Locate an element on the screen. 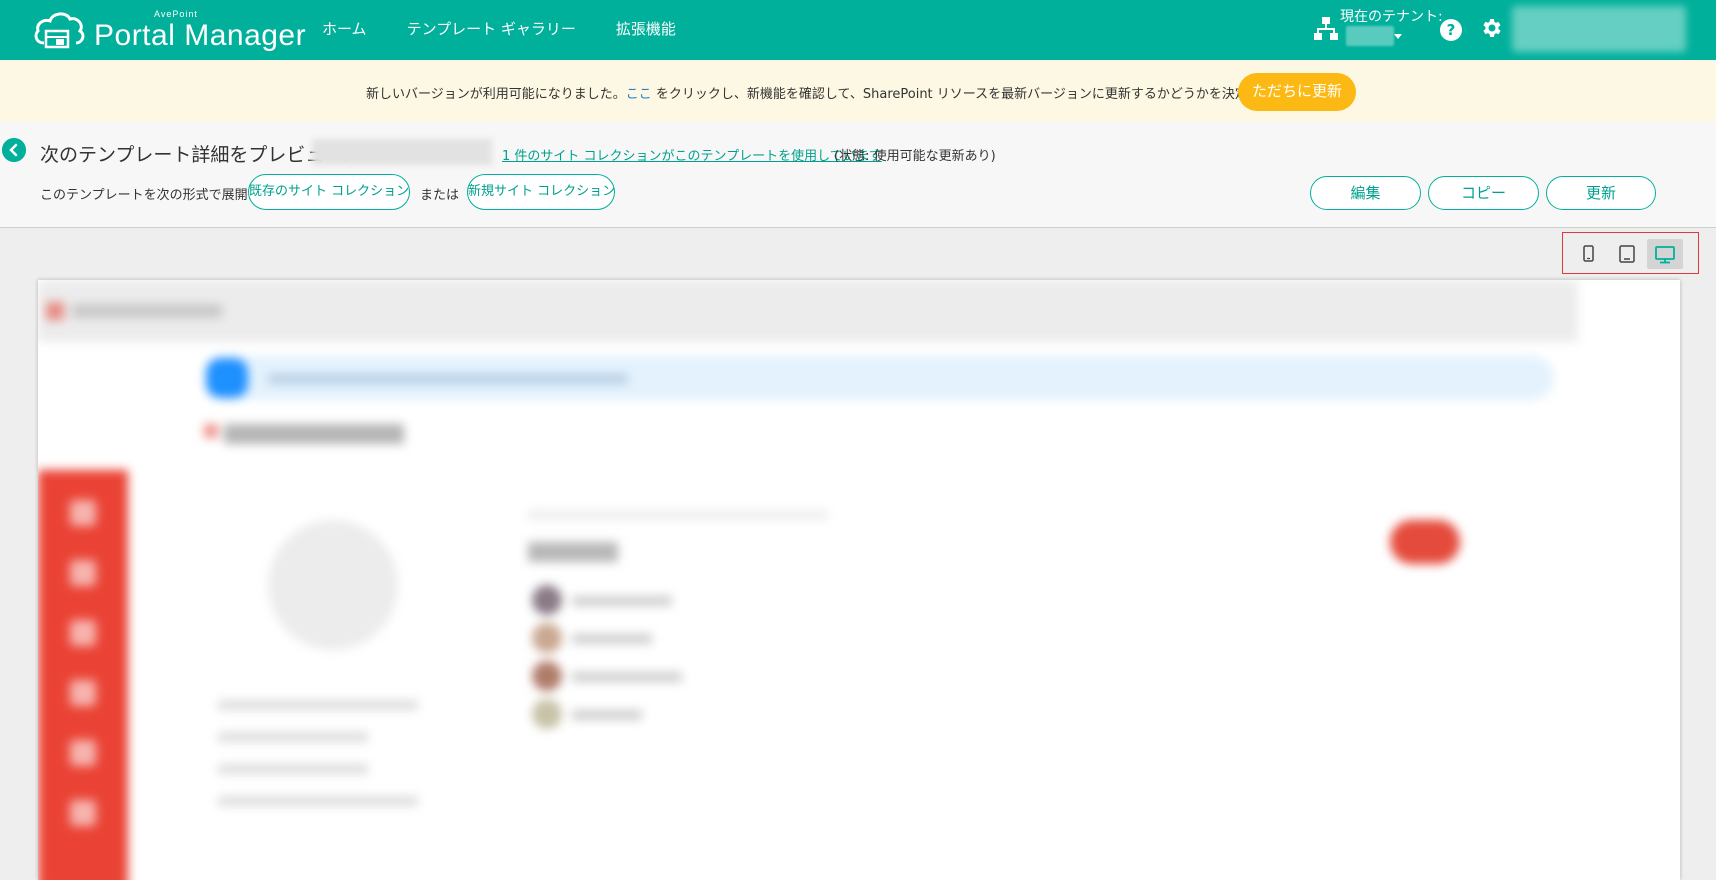 The image size is (1716, 880). preview-profile-image is located at coordinates (333, 585).